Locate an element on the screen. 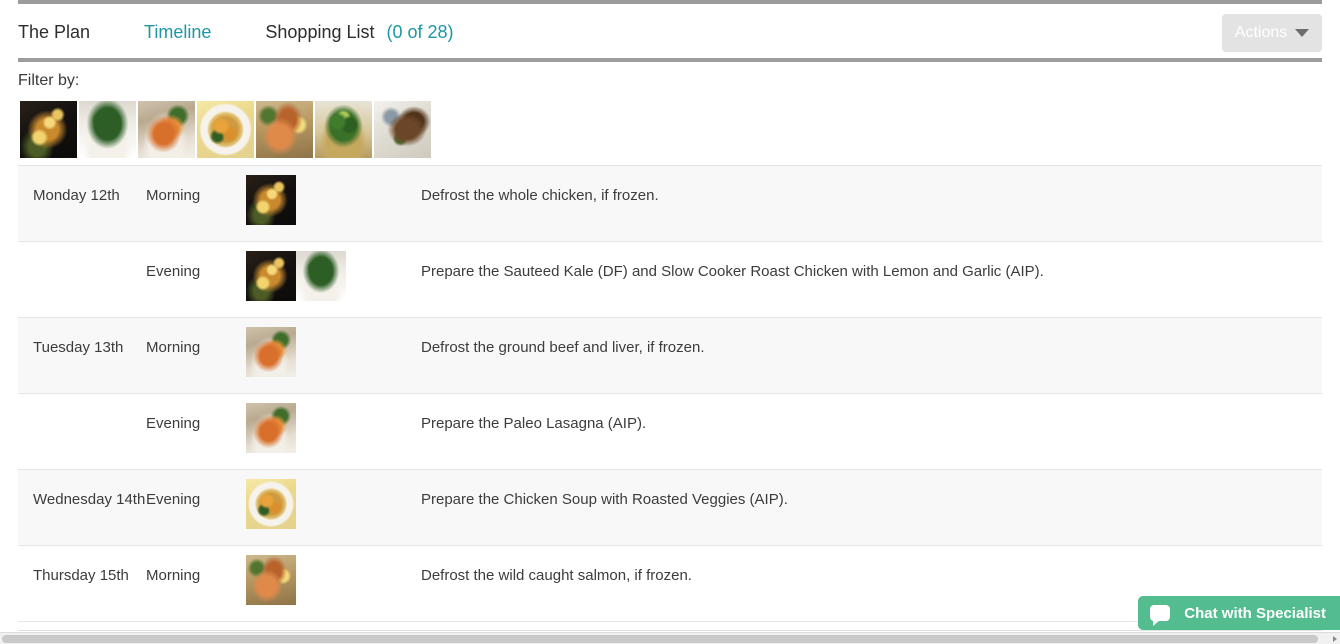 Image resolution: width=1340 pixels, height=644 pixels. filter-thumbnail-paleo-lasagna is located at coordinates (166, 129).